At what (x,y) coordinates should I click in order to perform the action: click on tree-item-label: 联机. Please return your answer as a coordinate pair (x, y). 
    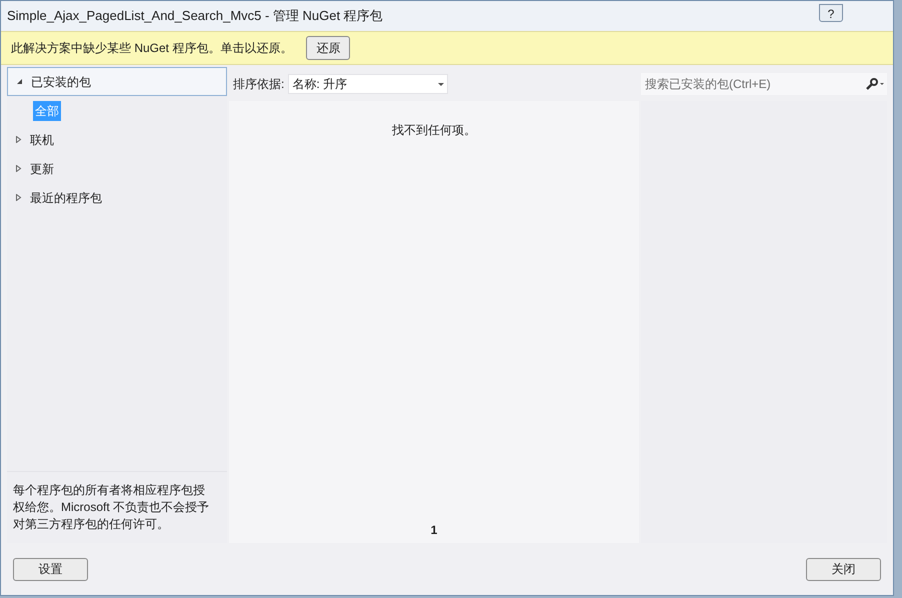
    Looking at the image, I should click on (42, 140).